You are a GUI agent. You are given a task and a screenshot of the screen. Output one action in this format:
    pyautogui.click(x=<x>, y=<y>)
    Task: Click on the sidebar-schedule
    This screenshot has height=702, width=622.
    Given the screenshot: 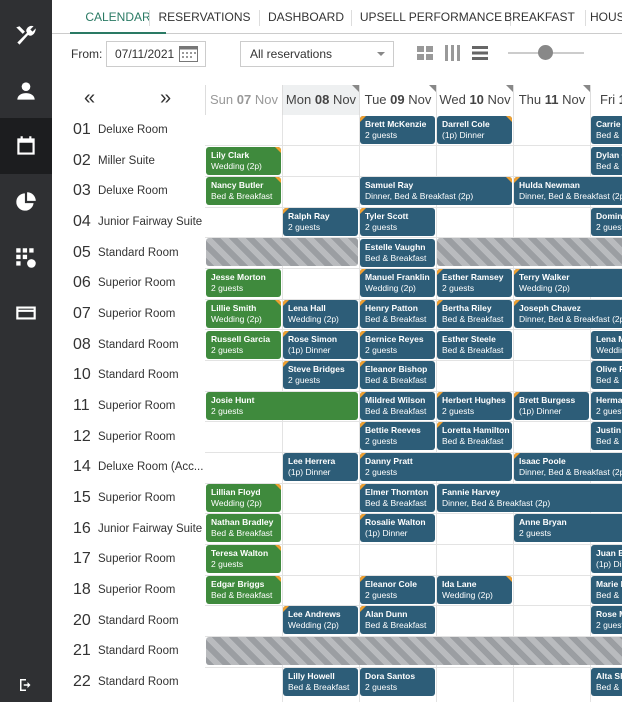 What is the action you would take?
    pyautogui.click(x=26, y=258)
    